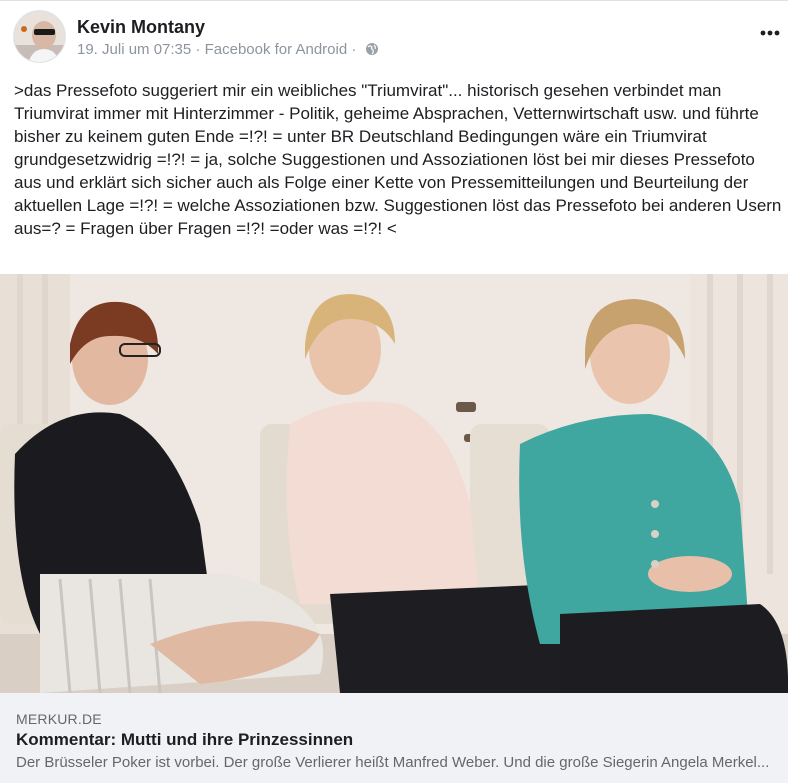  Describe the element at coordinates (59, 719) in the screenshot. I see `link-domain: MERKUR.DE` at that location.